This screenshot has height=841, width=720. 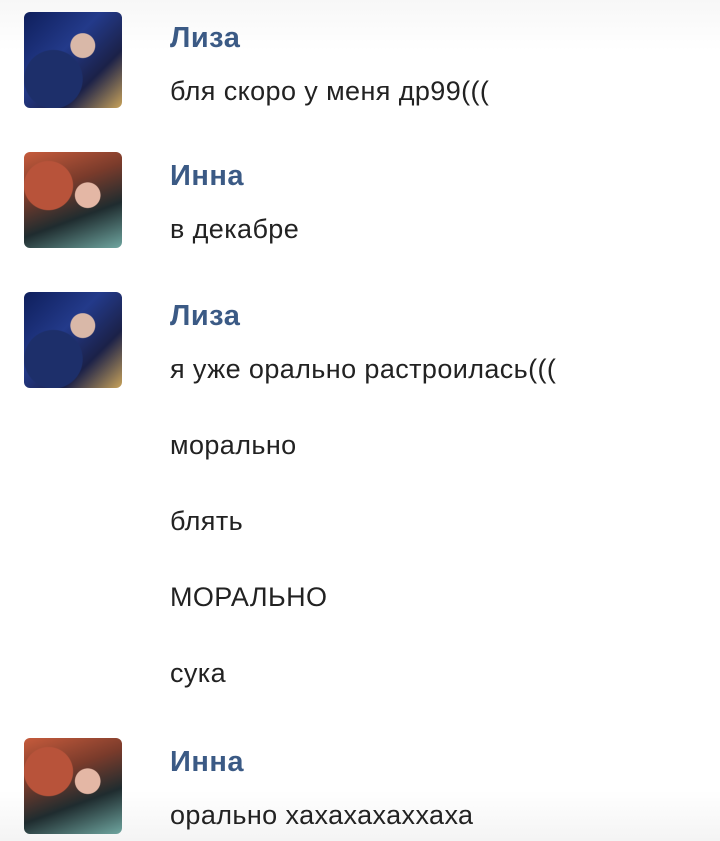 What do you see at coordinates (330, 91) in the screenshot?
I see `message-text: бля скоро у меня др99(((` at bounding box center [330, 91].